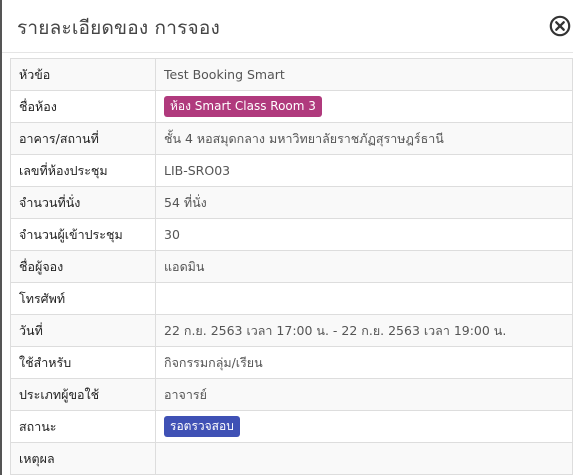  What do you see at coordinates (118, 28) in the screenshot?
I see `modal-title: รายละเอียดของ การจอง` at bounding box center [118, 28].